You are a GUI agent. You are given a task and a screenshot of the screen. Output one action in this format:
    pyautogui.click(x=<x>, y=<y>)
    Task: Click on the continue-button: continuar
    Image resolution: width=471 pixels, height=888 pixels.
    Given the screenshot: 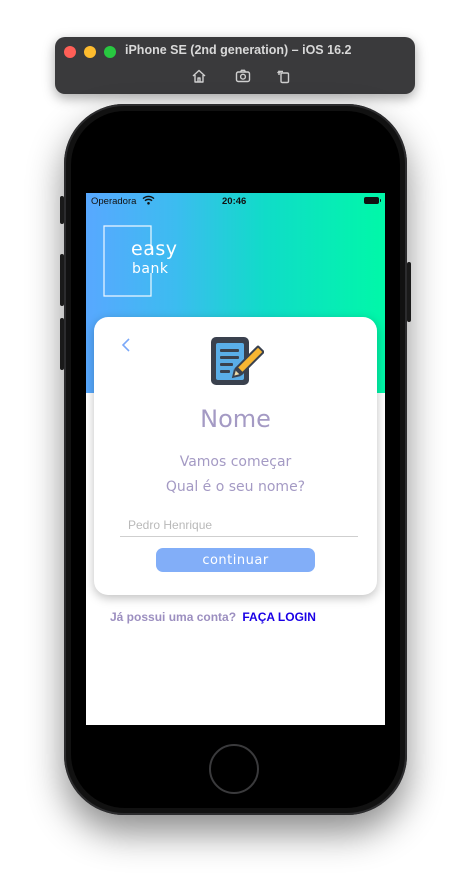 What is the action you would take?
    pyautogui.click(x=235, y=560)
    